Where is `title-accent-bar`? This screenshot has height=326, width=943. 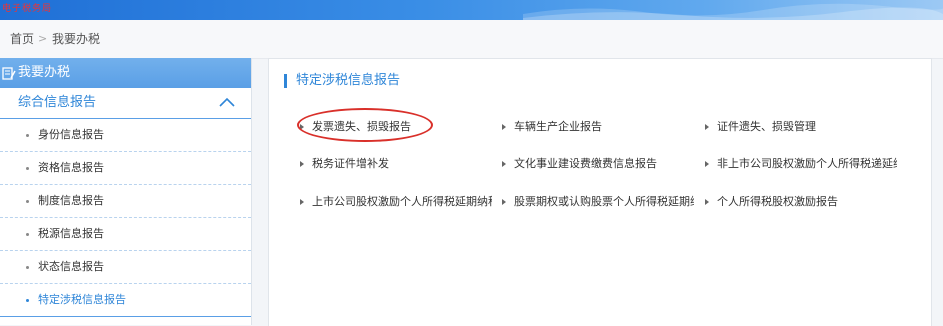 title-accent-bar is located at coordinates (285, 81).